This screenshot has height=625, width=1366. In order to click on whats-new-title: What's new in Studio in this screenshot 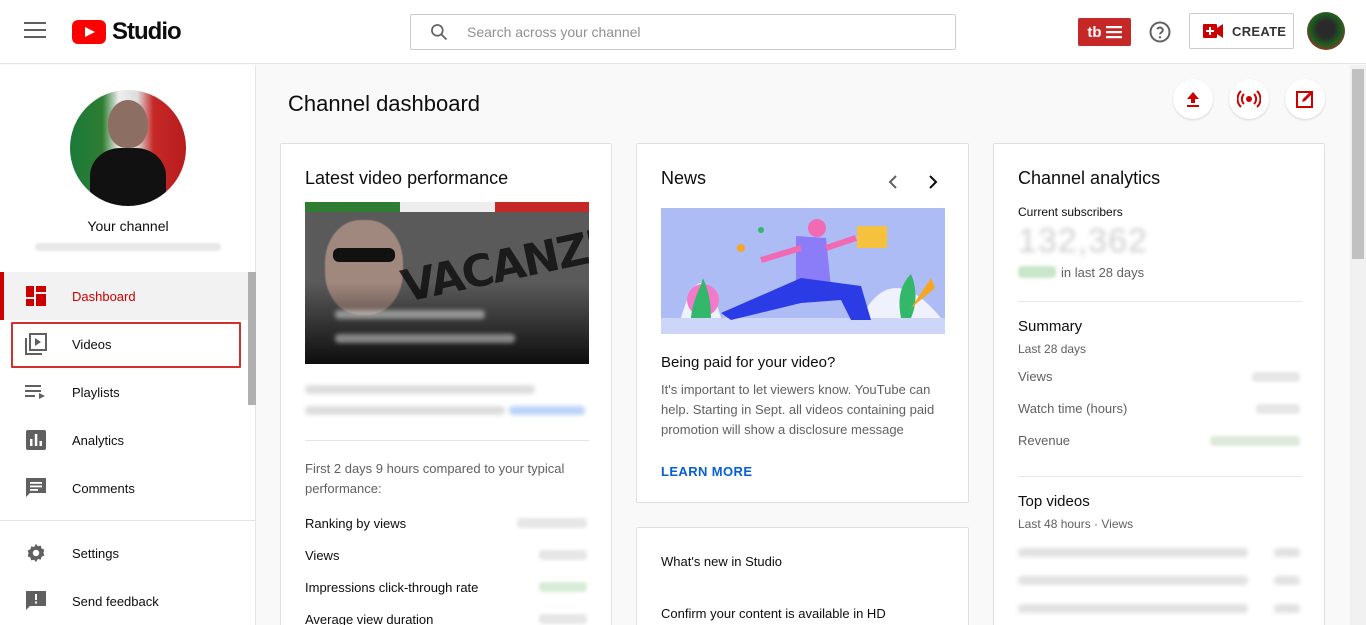, I will do `click(721, 561)`.